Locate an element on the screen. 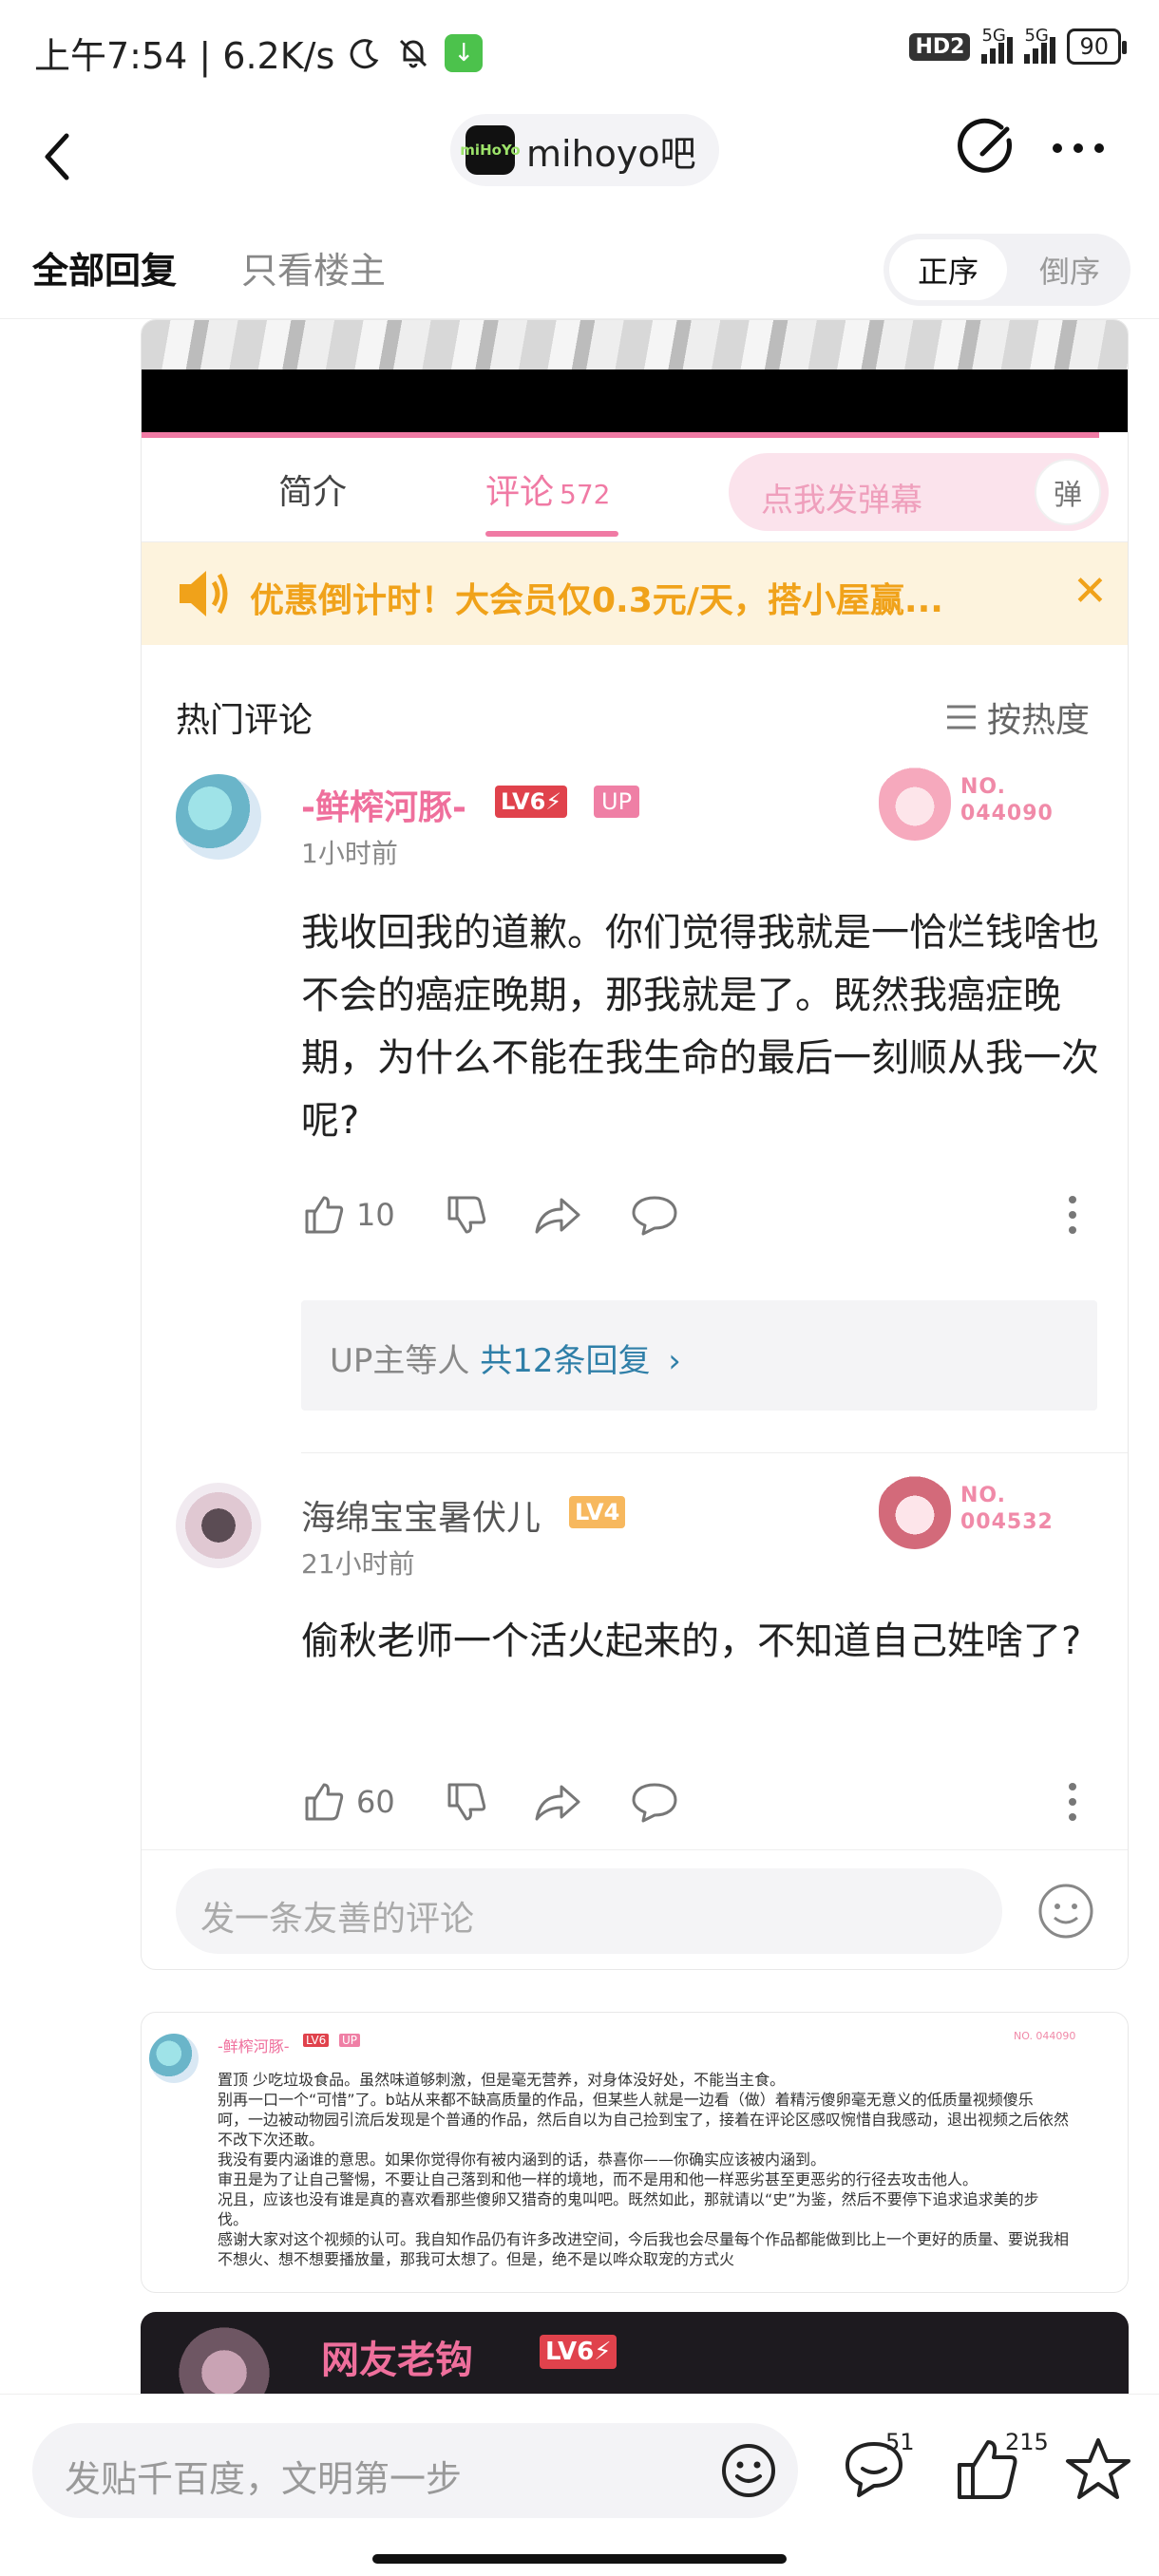  nav-bar: miHoYo mihoyo吧 is located at coordinates (579, 161).